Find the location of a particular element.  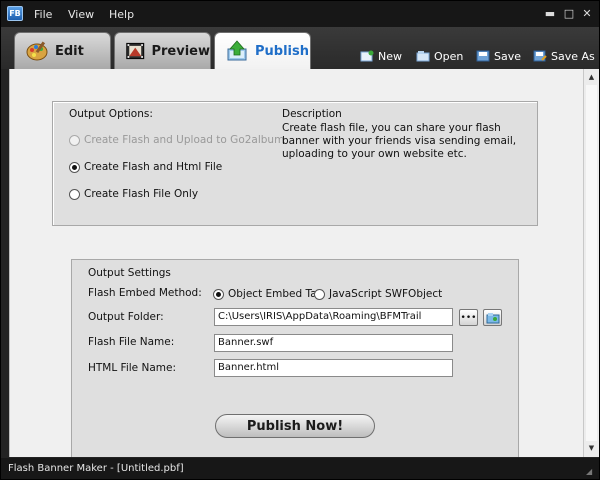

folder-icon is located at coordinates (492, 317).